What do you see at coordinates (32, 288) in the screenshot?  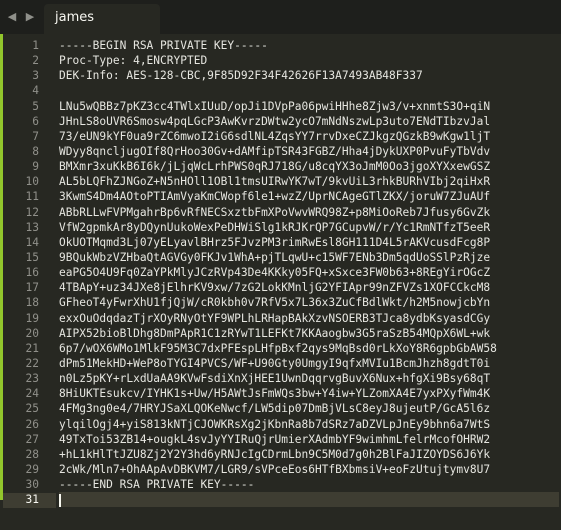 I see `line-number: 17` at bounding box center [32, 288].